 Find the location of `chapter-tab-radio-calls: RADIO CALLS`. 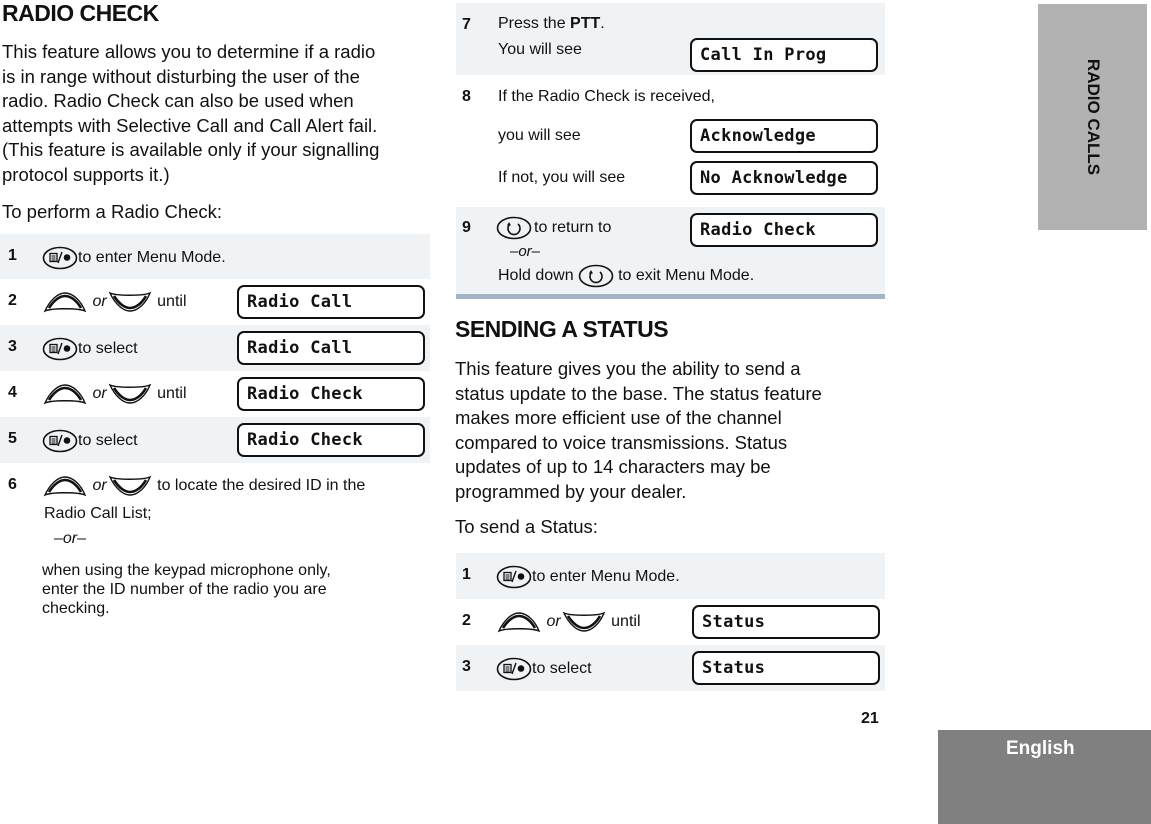

chapter-tab-radio-calls: RADIO CALLS is located at coordinates (1092, 117).